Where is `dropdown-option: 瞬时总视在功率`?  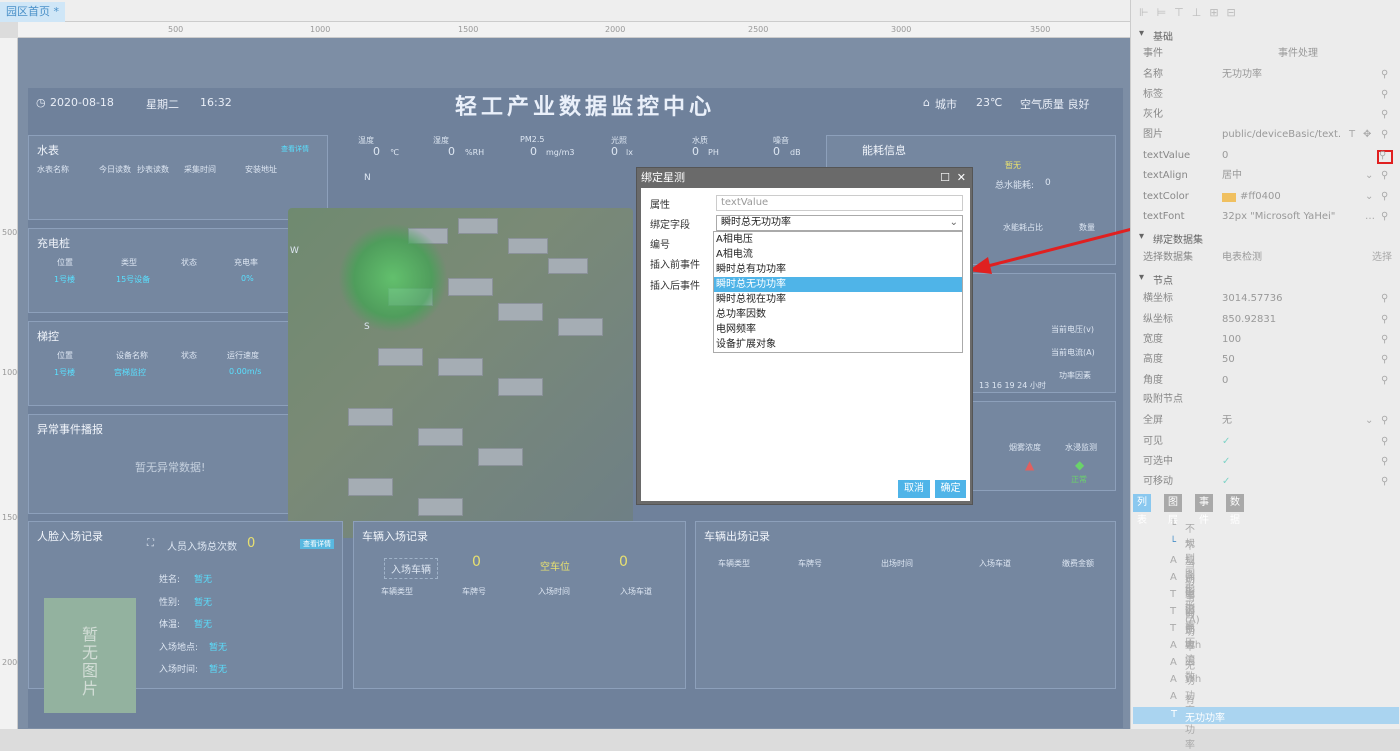 dropdown-option: 瞬时总视在功率 is located at coordinates (838, 299).